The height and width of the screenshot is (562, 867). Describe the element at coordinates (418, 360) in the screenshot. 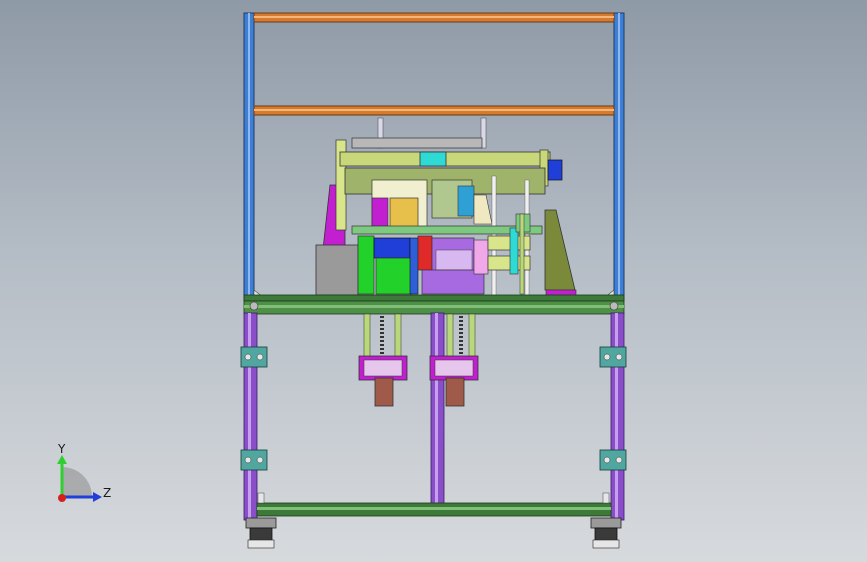

I see `lift-cylinders` at that location.